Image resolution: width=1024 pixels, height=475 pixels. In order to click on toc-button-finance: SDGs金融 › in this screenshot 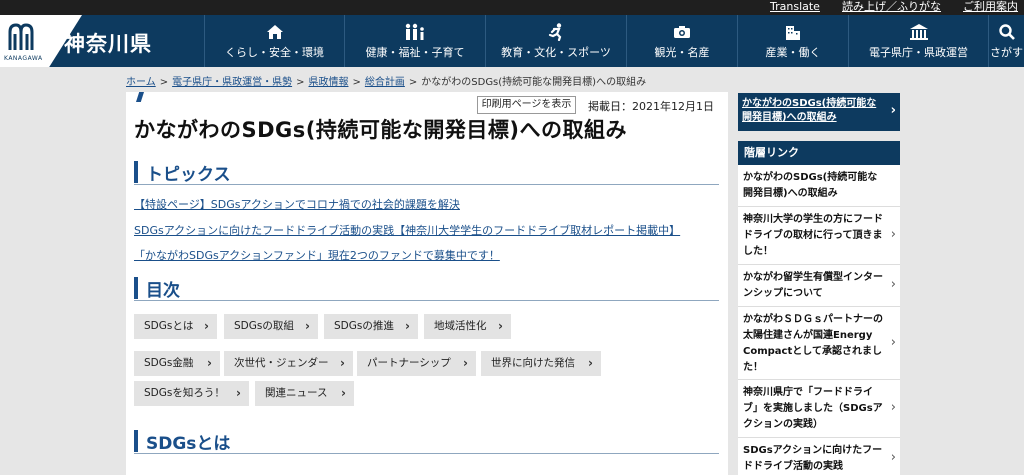, I will do `click(177, 363)`.